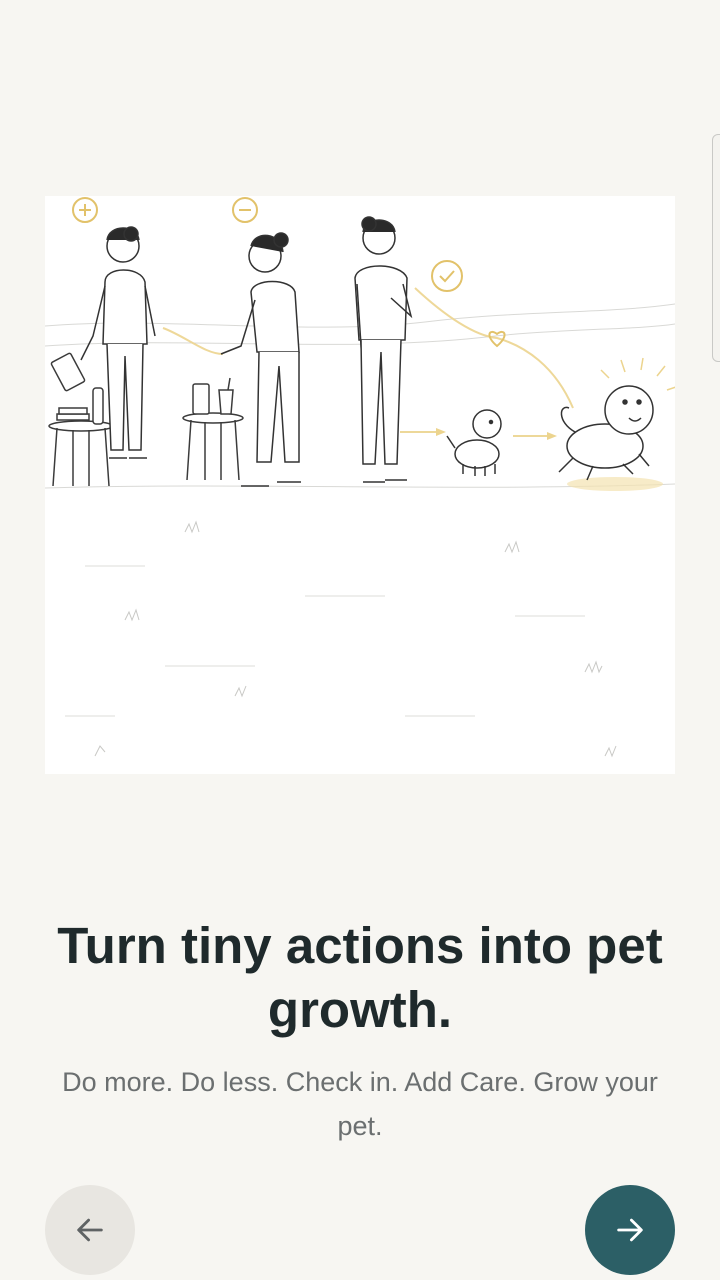  I want to click on arrow-left-icon, so click(90, 1230).